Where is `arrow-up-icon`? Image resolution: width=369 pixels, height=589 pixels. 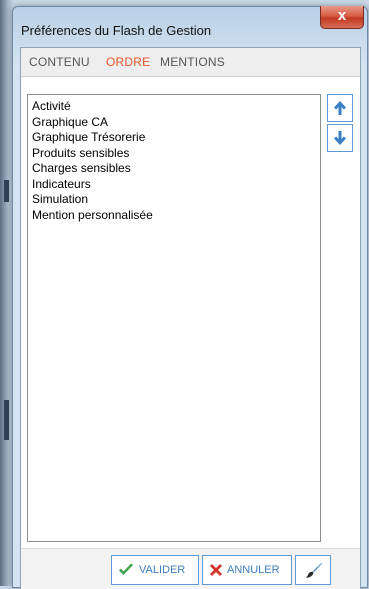
arrow-up-icon is located at coordinates (340, 108).